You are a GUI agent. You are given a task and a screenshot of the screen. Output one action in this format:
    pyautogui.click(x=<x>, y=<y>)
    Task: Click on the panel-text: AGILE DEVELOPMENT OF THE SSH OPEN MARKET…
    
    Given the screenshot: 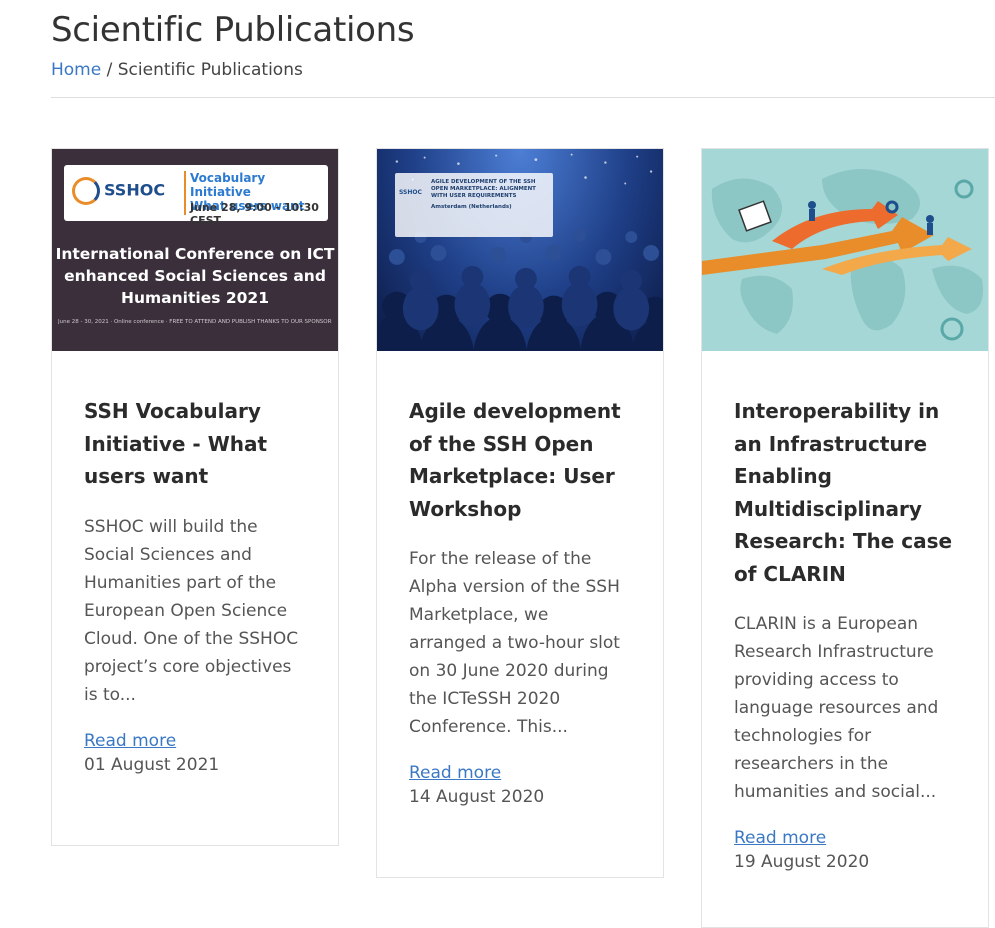 What is the action you would take?
    pyautogui.click(x=483, y=194)
    